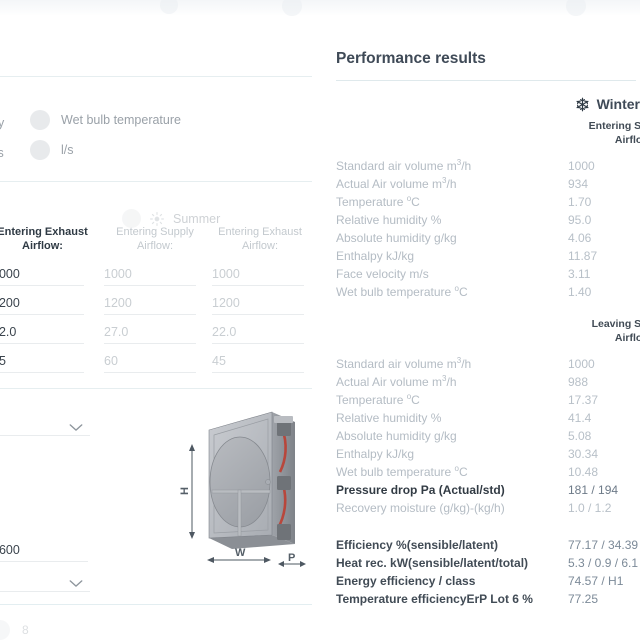  What do you see at coordinates (603, 563) in the screenshot?
I see `result-value: 5.3 / 0.9 / 6.1` at bounding box center [603, 563].